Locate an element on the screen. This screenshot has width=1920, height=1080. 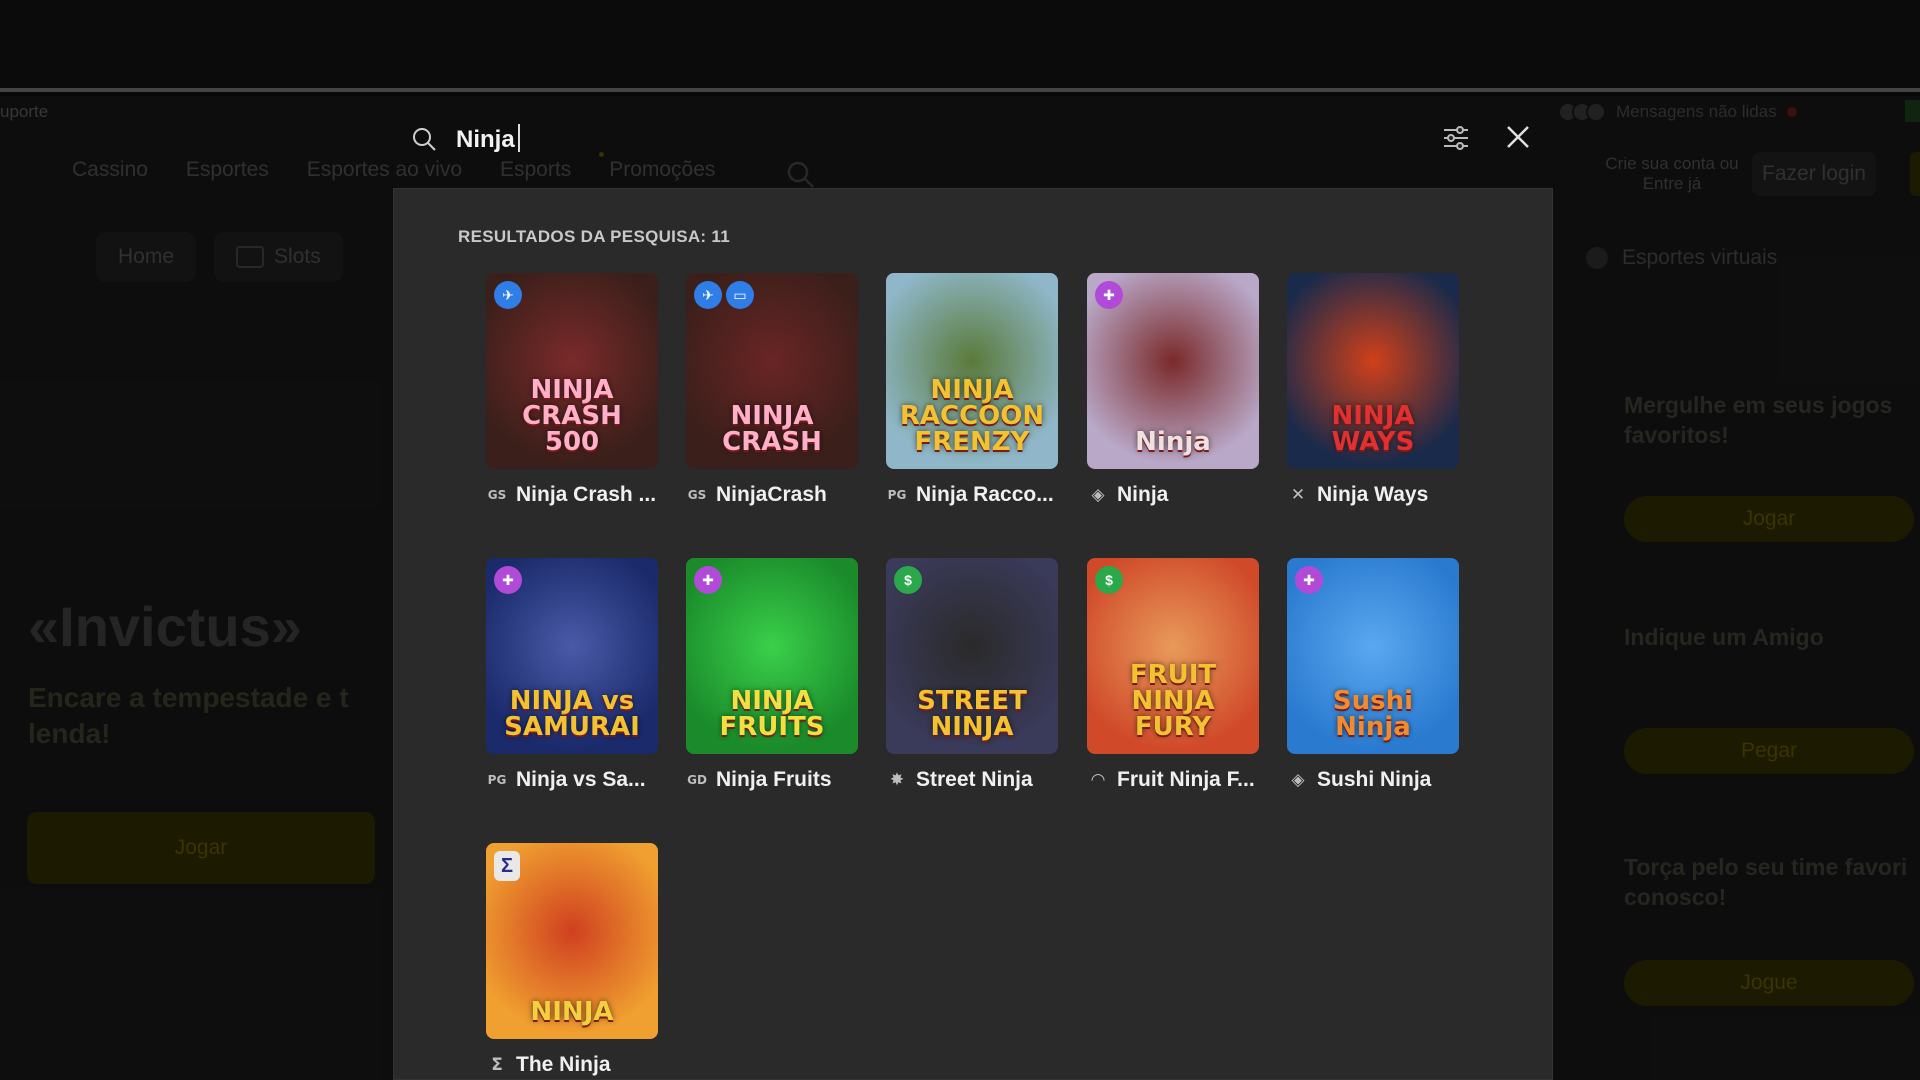
game-label: Σ The Ninja is located at coordinates (572, 1065).